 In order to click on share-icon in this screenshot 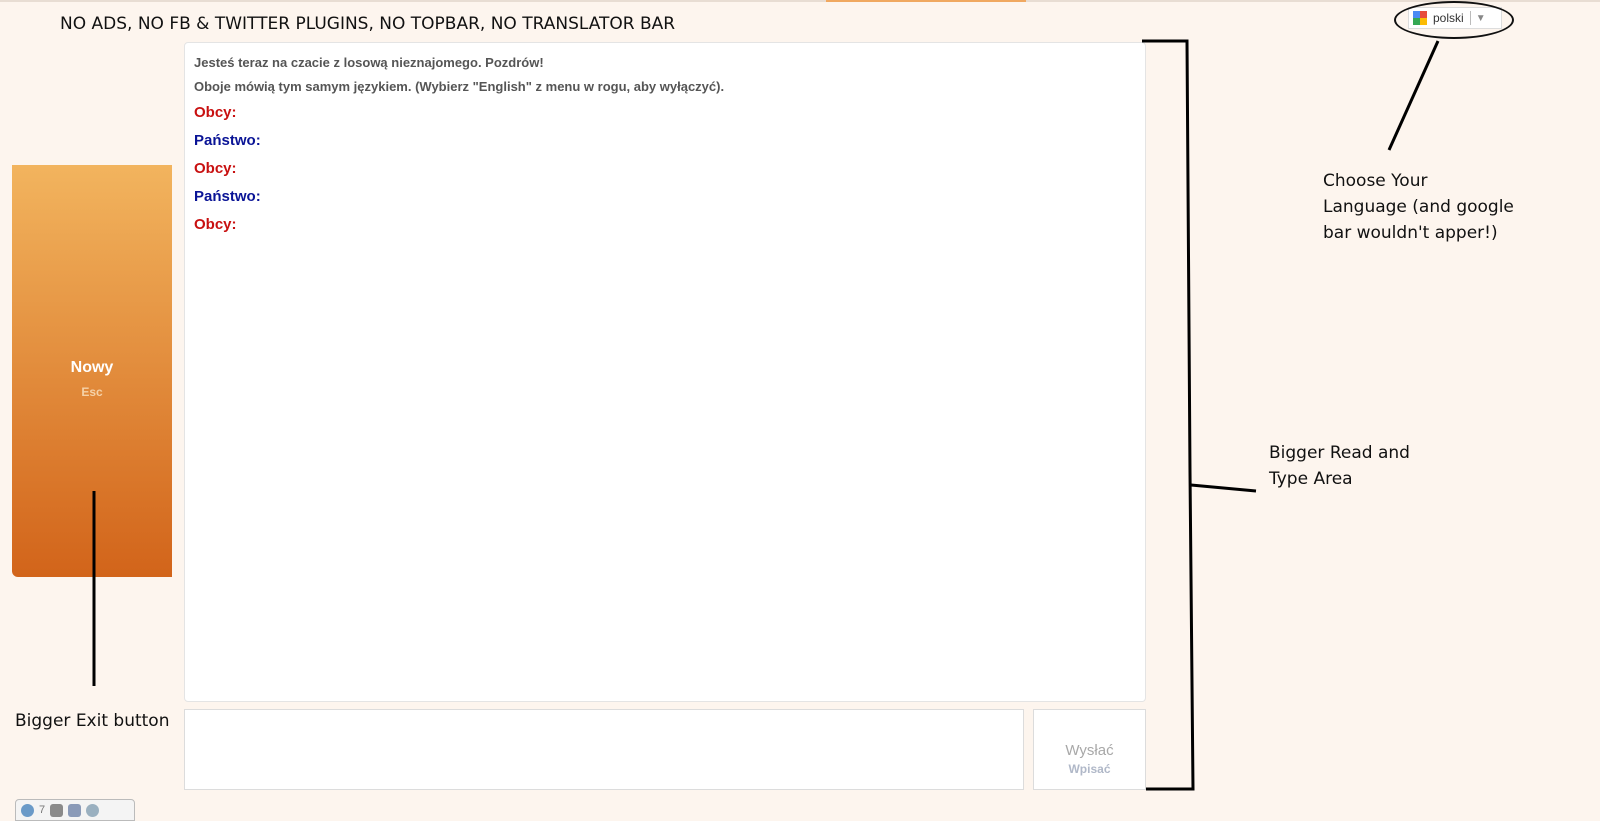, I will do `click(57, 810)`.